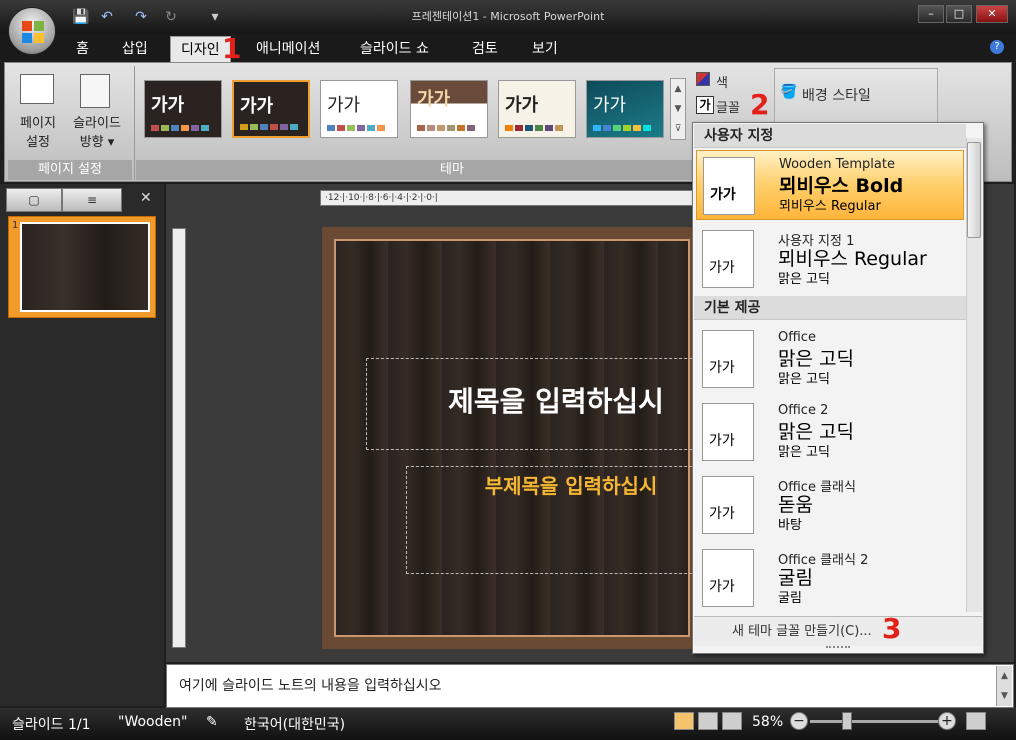 The image size is (1016, 740). Describe the element at coordinates (947, 721) in the screenshot. I see `zoom-in-button: +` at that location.